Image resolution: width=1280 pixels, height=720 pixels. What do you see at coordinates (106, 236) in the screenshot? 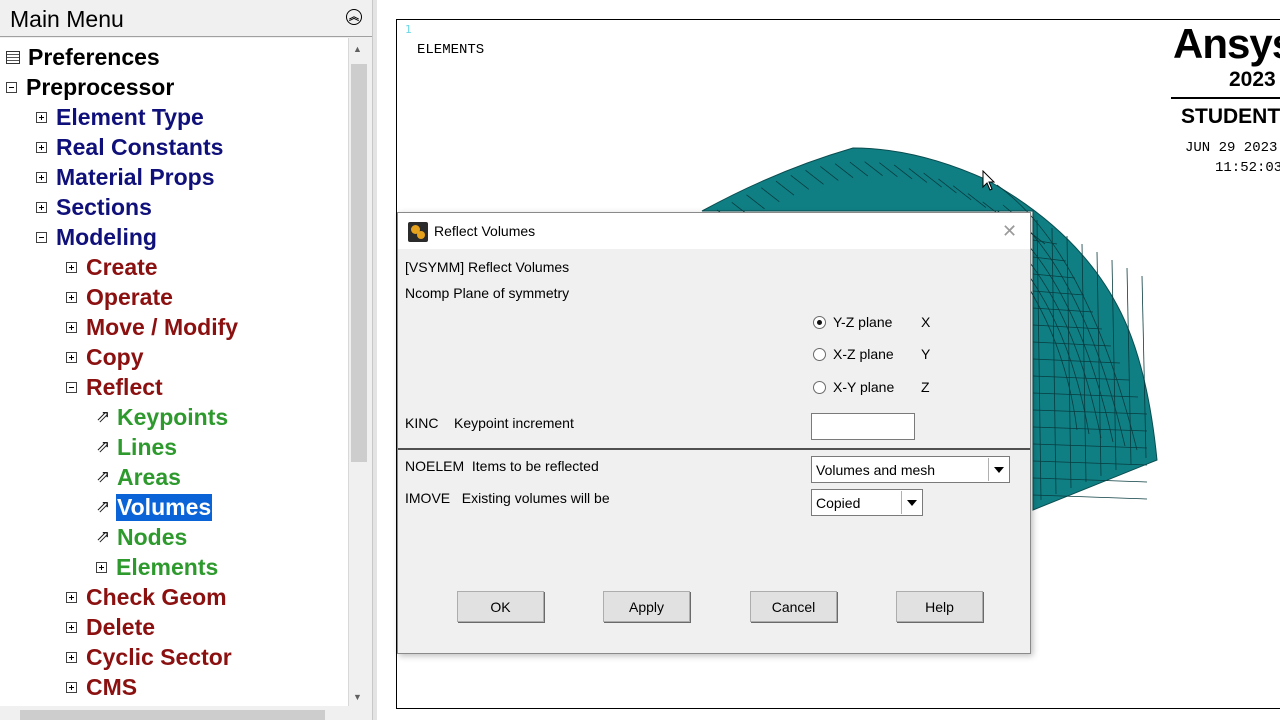
I see `menu-item-label: Modeling` at bounding box center [106, 236].